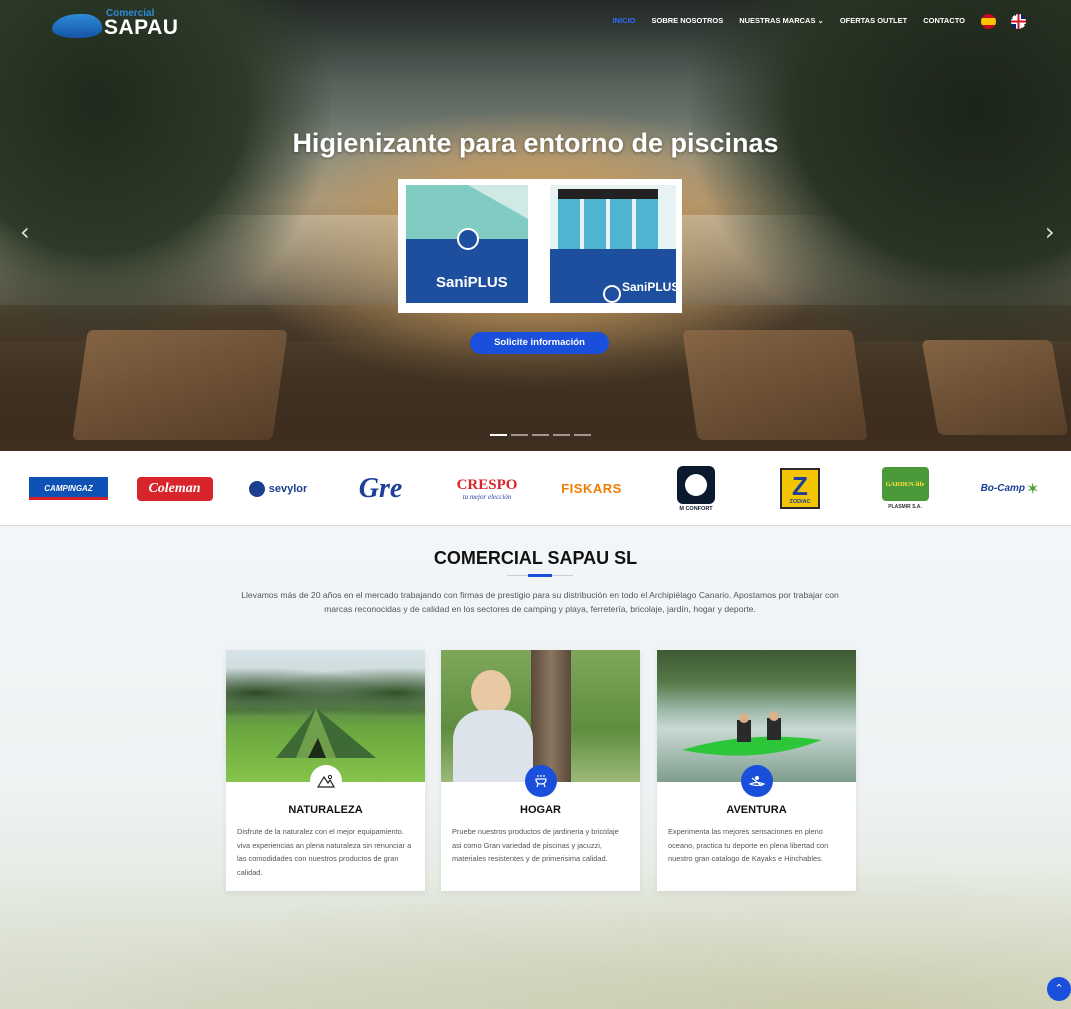 This screenshot has height=1009, width=1071. What do you see at coordinates (1018, 21) in the screenshot?
I see `english-flag-icon` at bounding box center [1018, 21].